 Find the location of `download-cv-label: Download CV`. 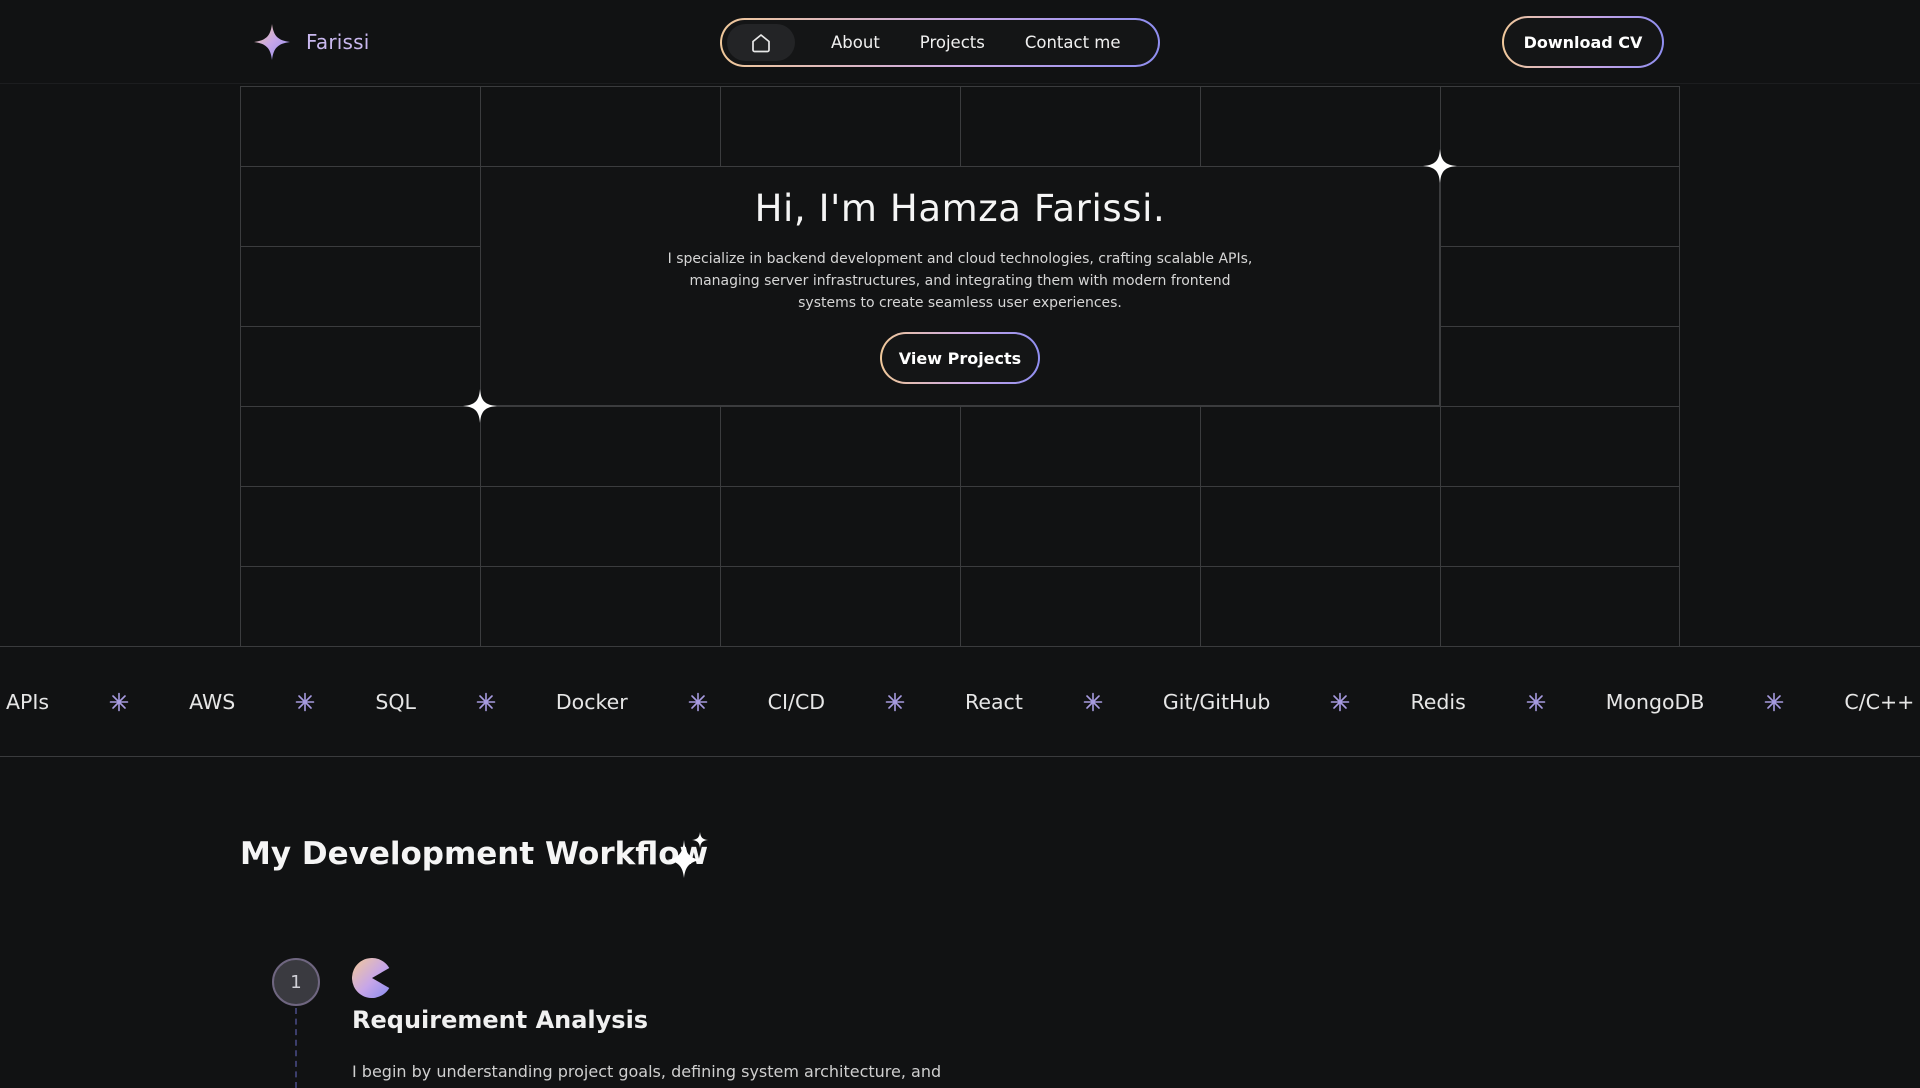

download-cv-label: Download CV is located at coordinates (1583, 42).